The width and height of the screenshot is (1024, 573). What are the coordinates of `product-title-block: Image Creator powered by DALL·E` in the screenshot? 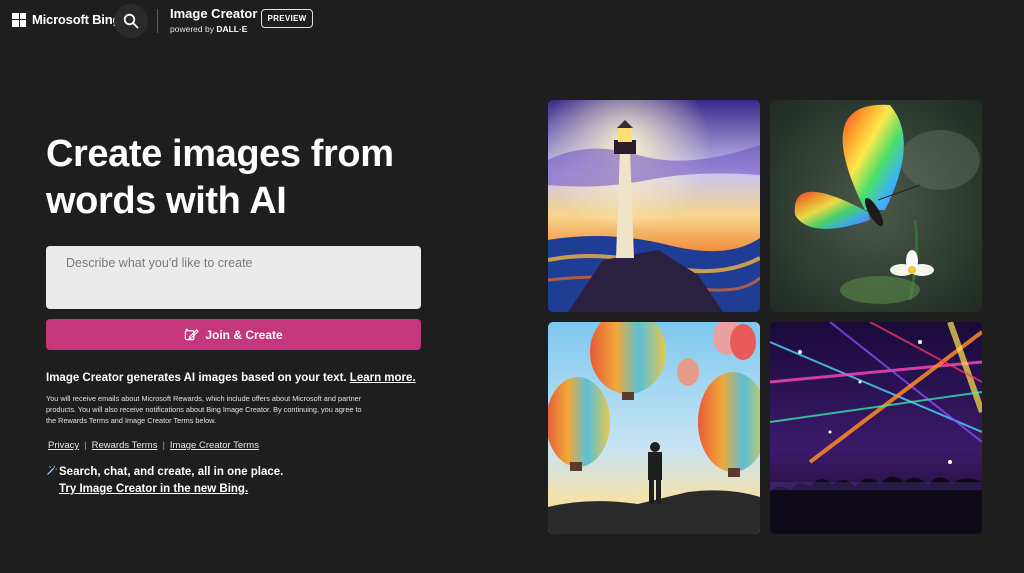 It's located at (213, 22).